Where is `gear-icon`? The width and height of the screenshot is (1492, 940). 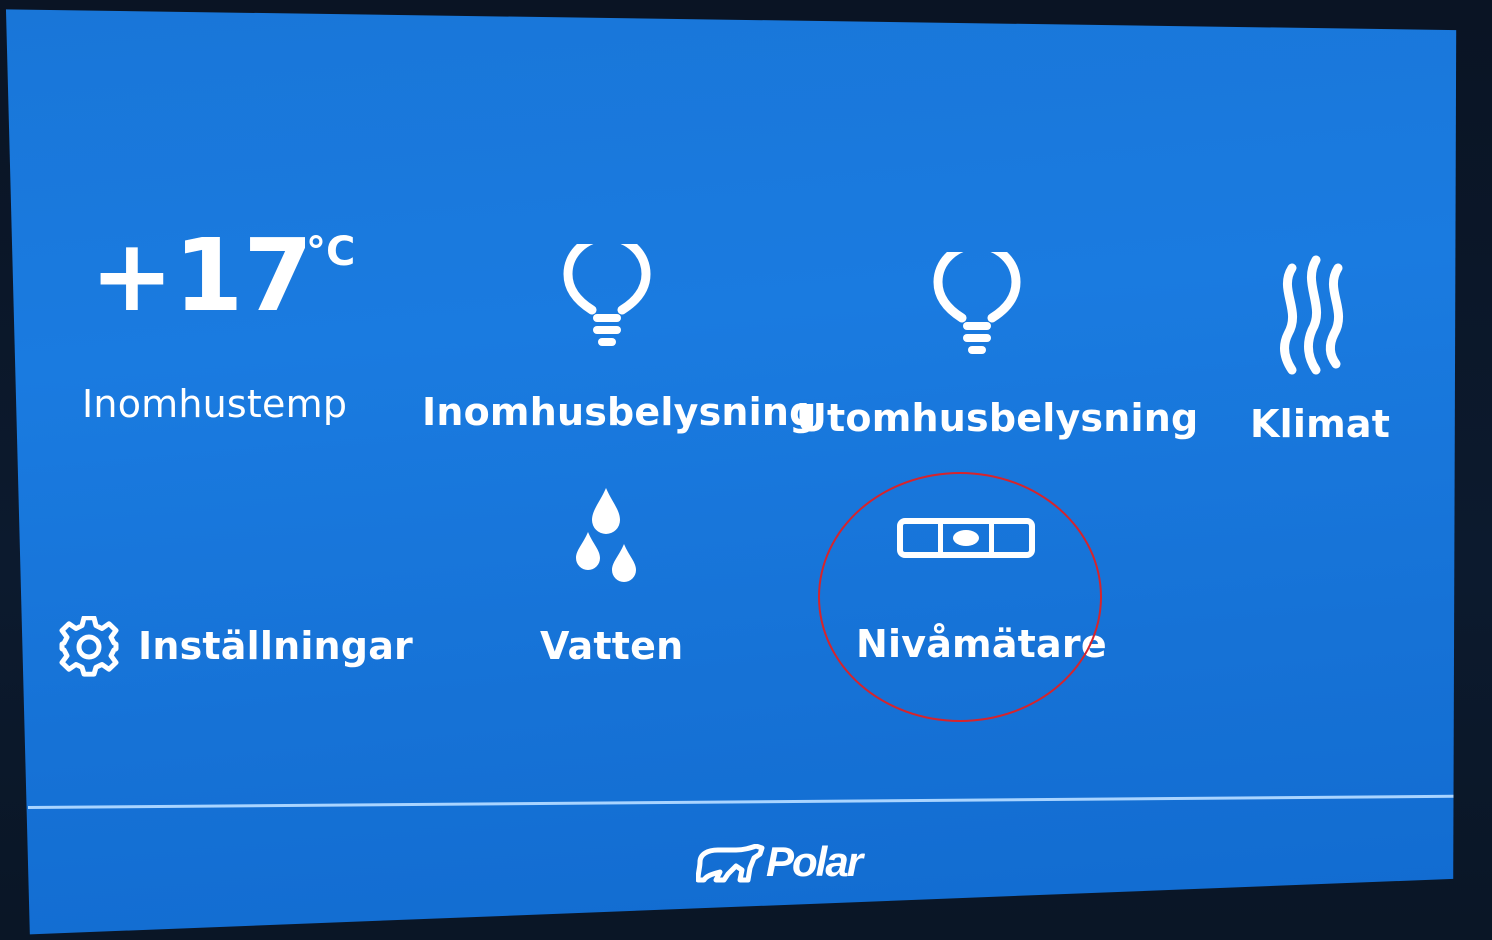
gear-icon is located at coordinates (89, 646).